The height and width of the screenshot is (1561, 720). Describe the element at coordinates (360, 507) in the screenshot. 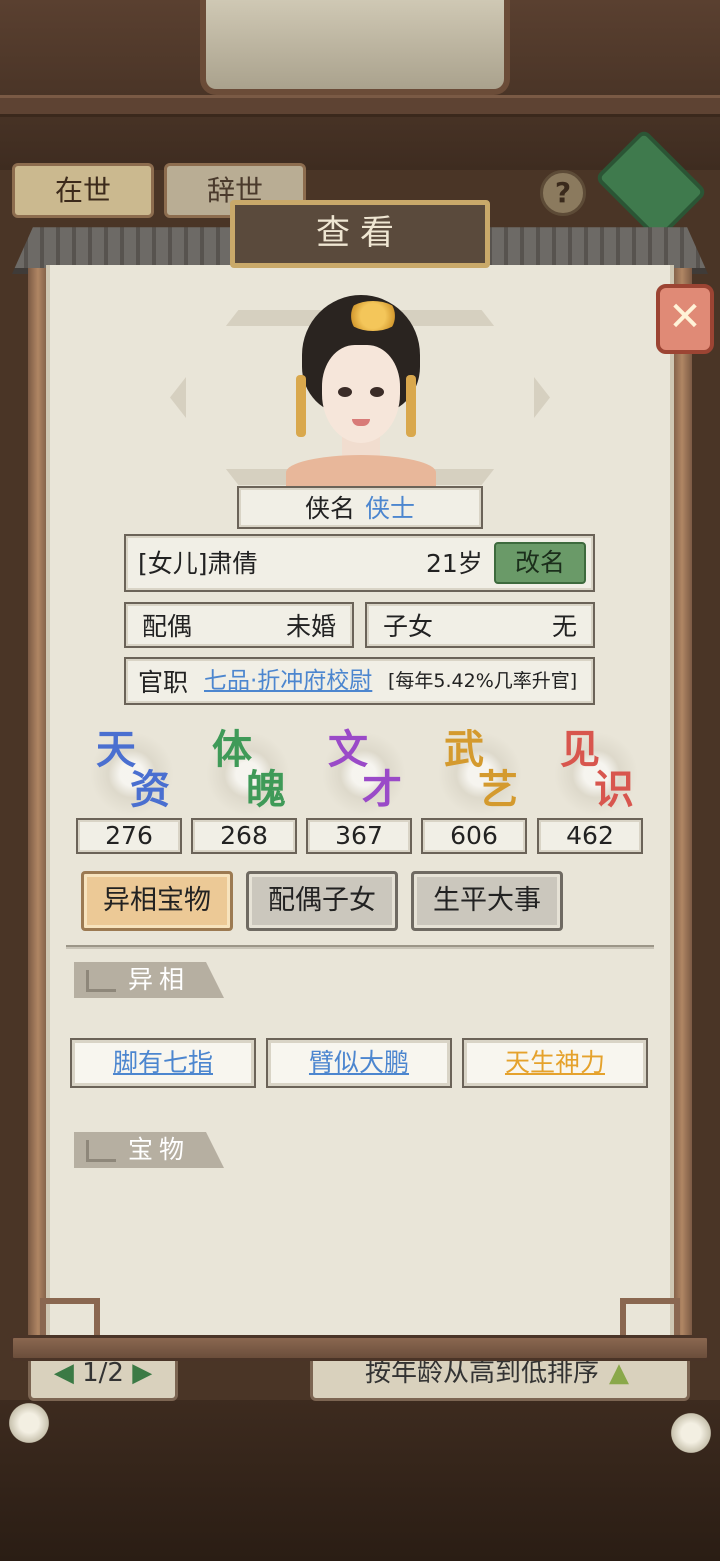

I see `hero-name-box: 侠名 侠士` at that location.